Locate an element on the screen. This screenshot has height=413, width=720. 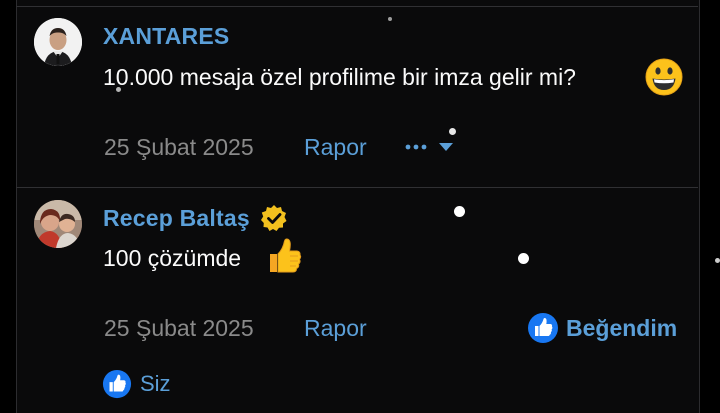
reaction-user-label: Siz is located at coordinates (155, 383).